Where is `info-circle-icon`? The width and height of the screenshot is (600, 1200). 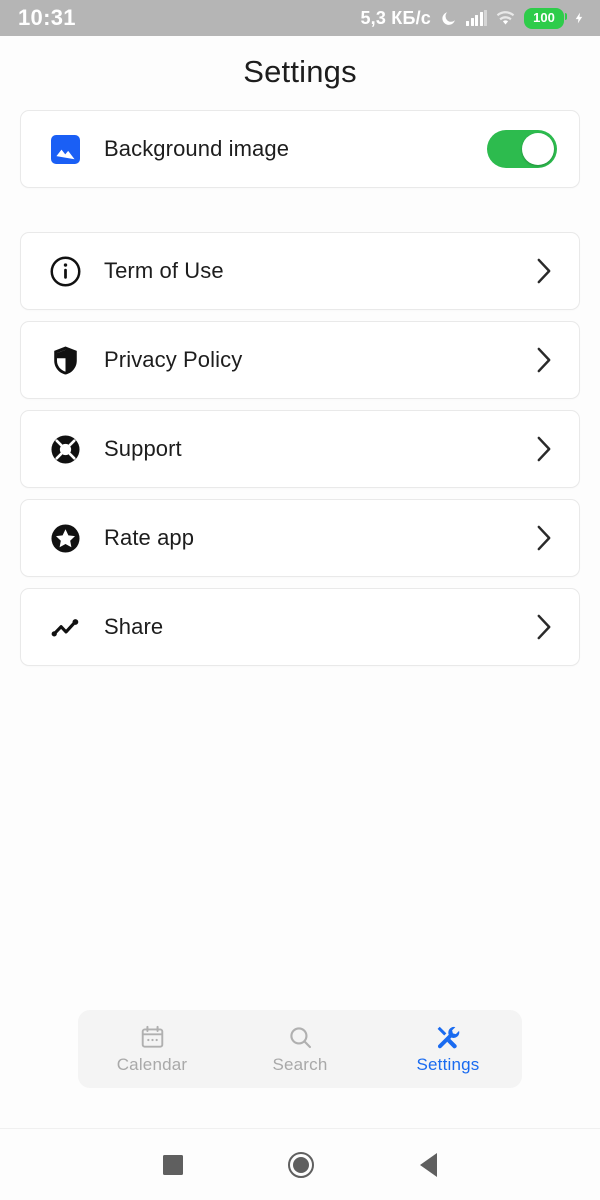
info-circle-icon is located at coordinates (65, 271).